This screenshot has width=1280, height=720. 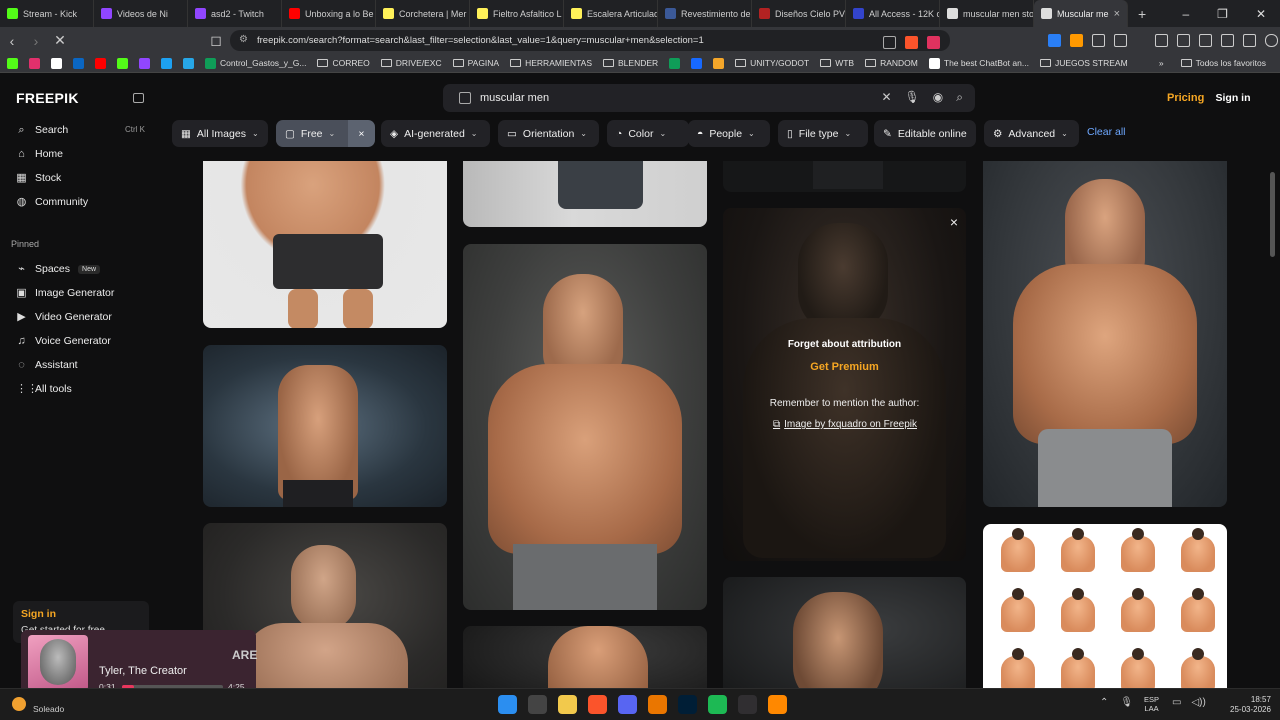 I want to click on sidebar-item-image-generator: ▣ Image Generator, so click(x=65, y=293).